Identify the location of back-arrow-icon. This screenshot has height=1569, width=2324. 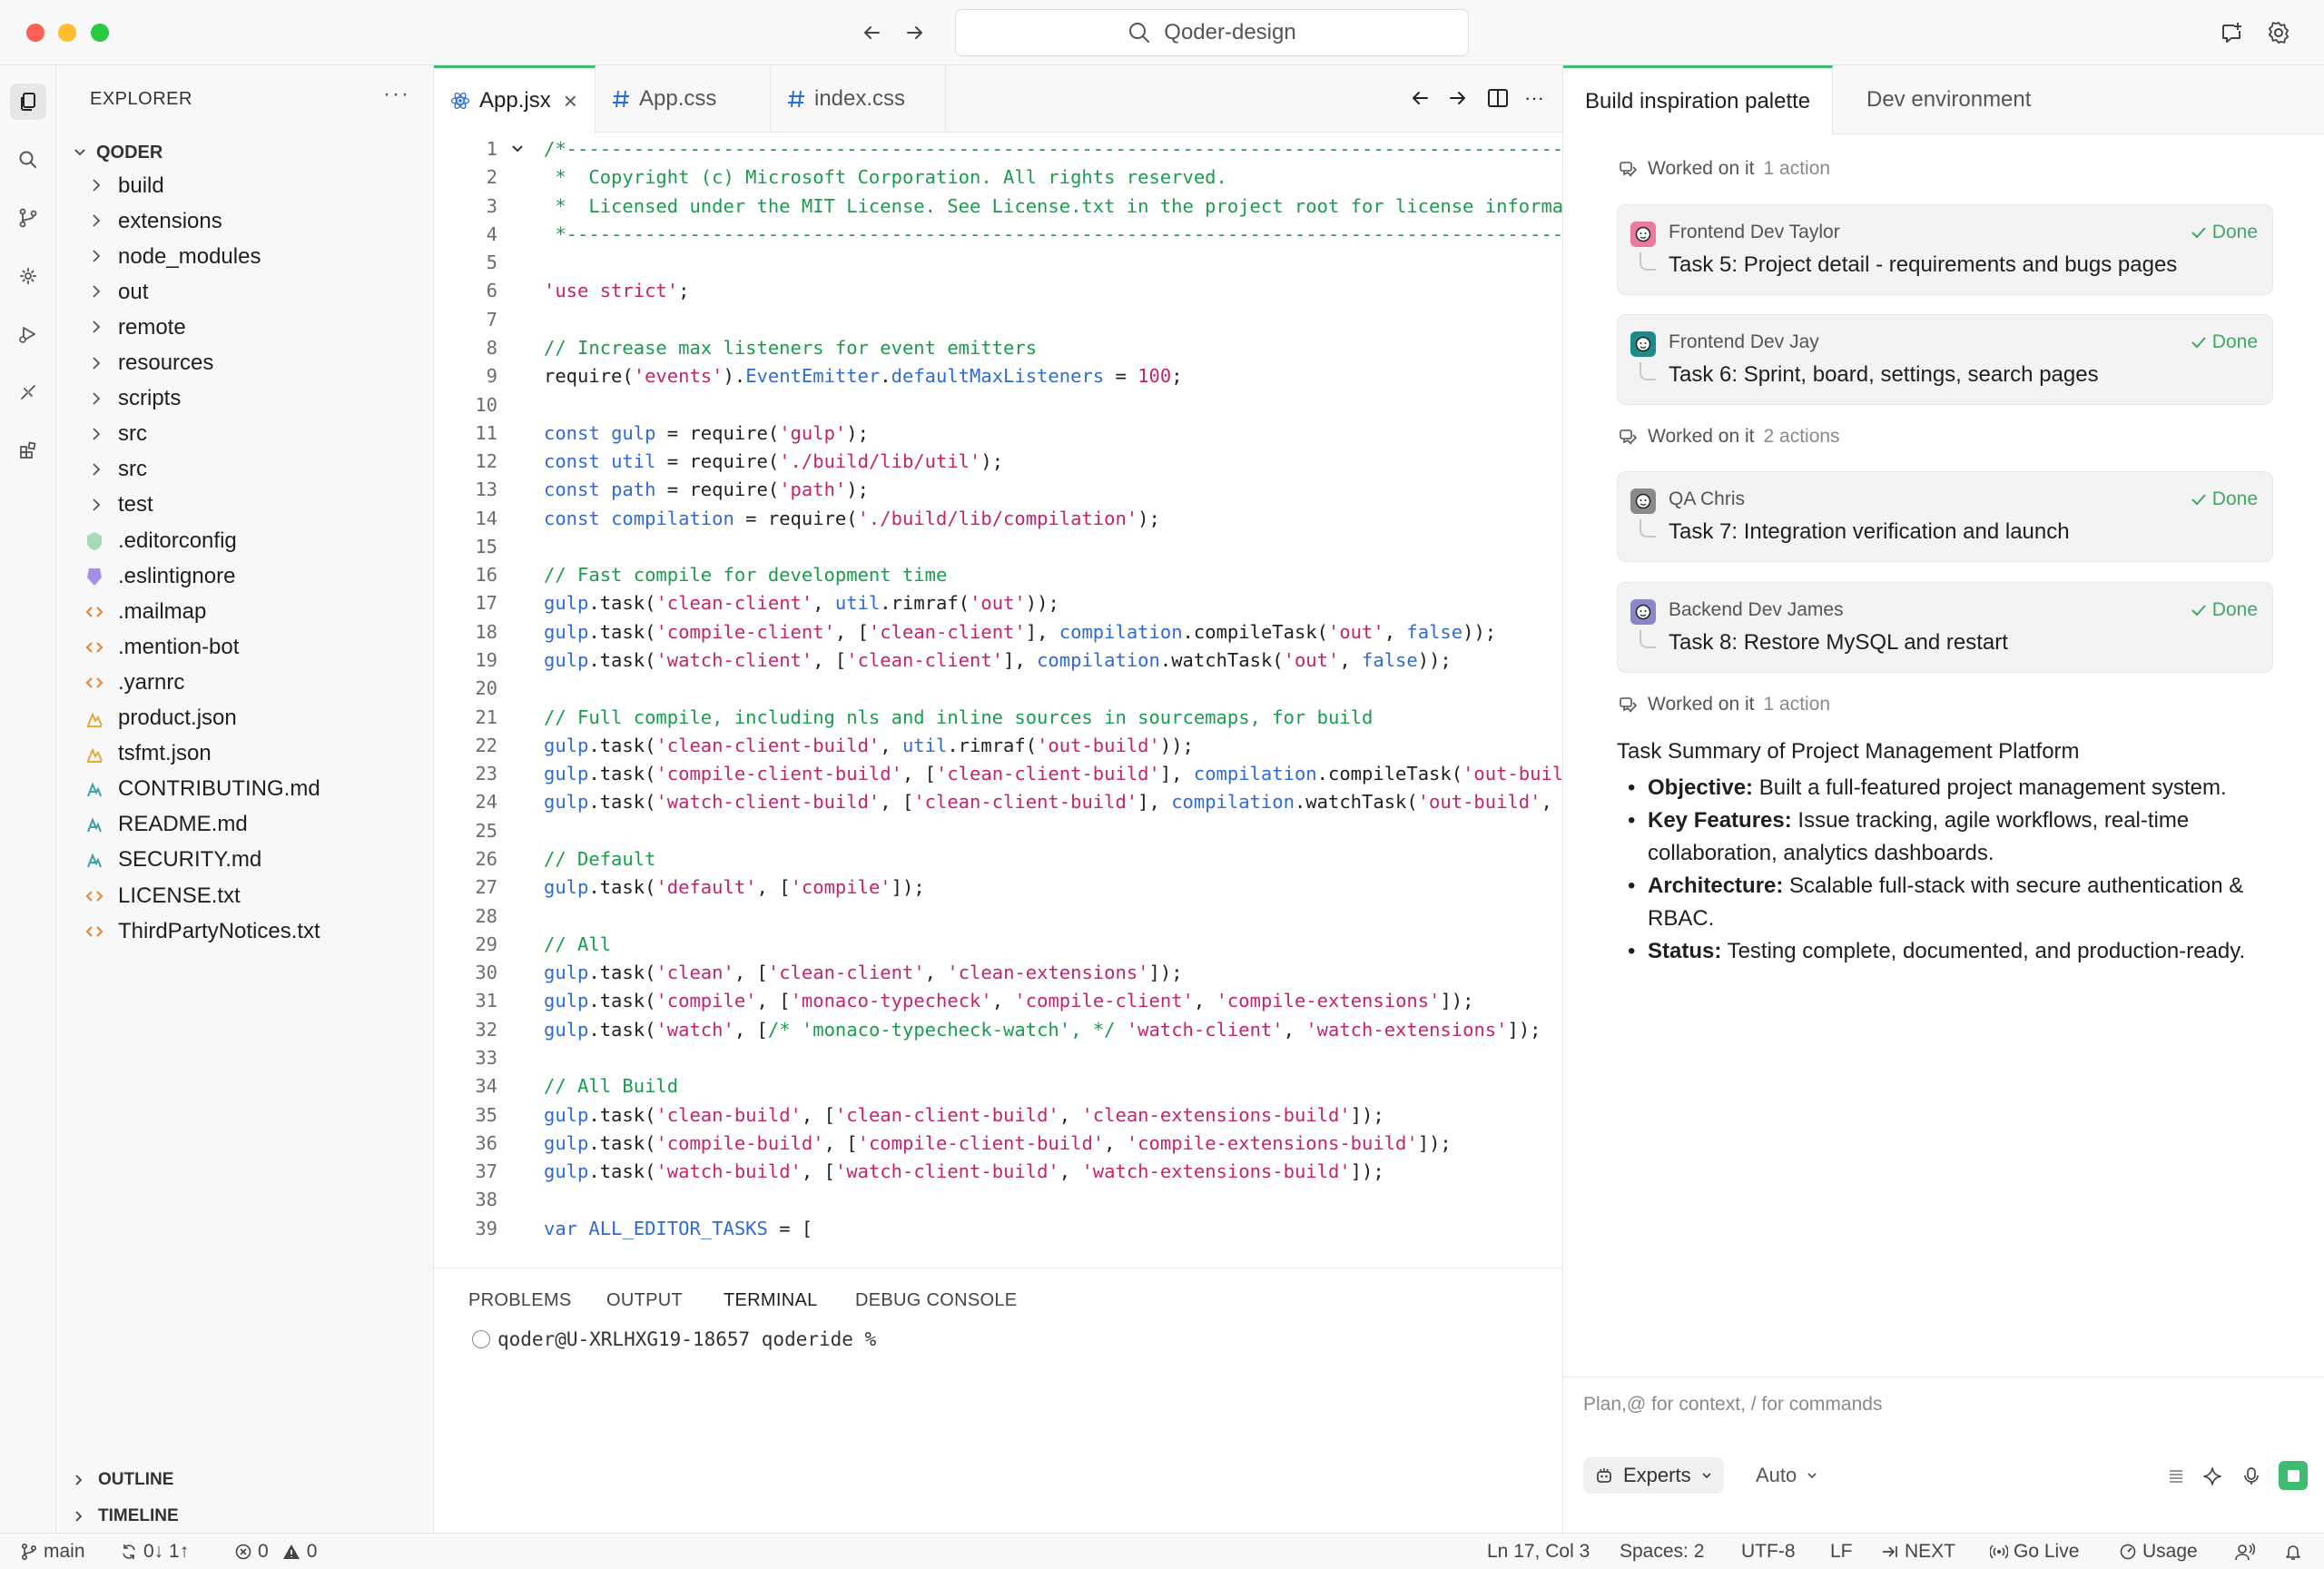
(871, 32).